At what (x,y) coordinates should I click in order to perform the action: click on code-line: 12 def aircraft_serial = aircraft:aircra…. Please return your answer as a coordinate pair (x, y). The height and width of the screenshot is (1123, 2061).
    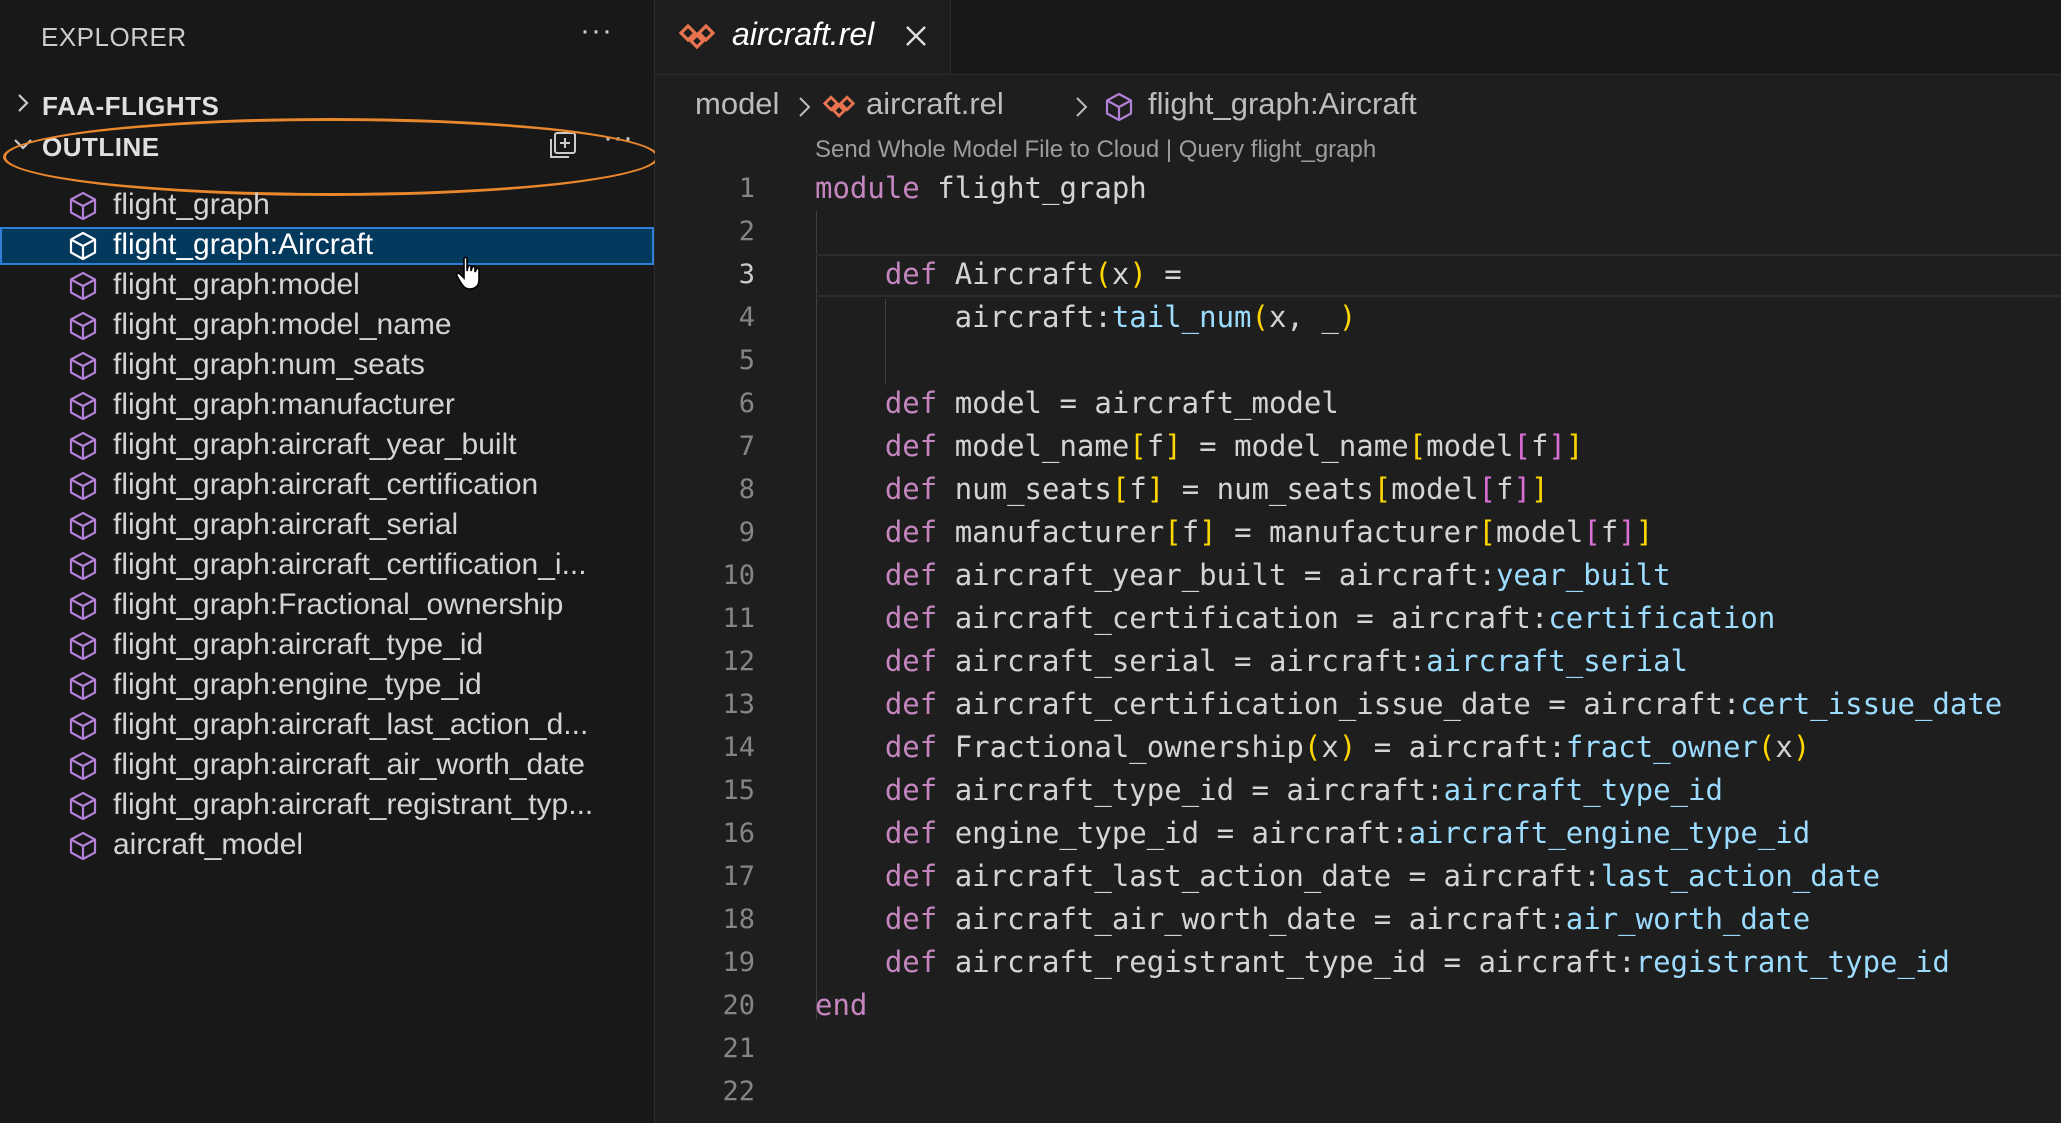
    Looking at the image, I should click on (1358, 662).